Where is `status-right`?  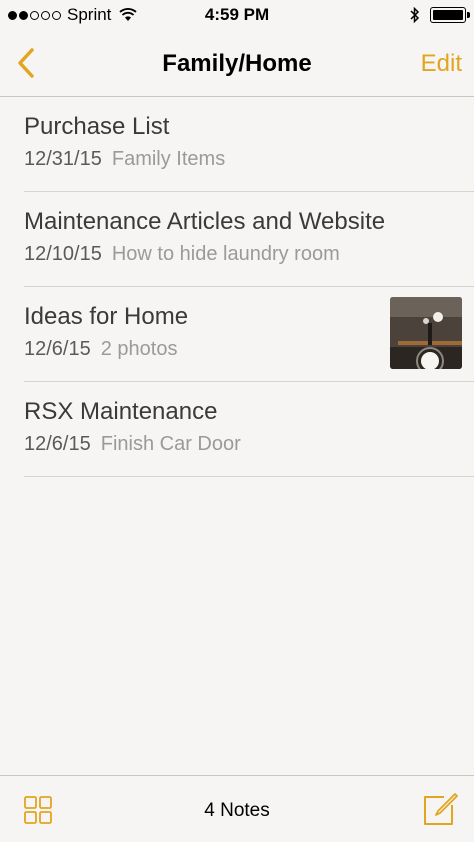
status-right is located at coordinates (440, 15).